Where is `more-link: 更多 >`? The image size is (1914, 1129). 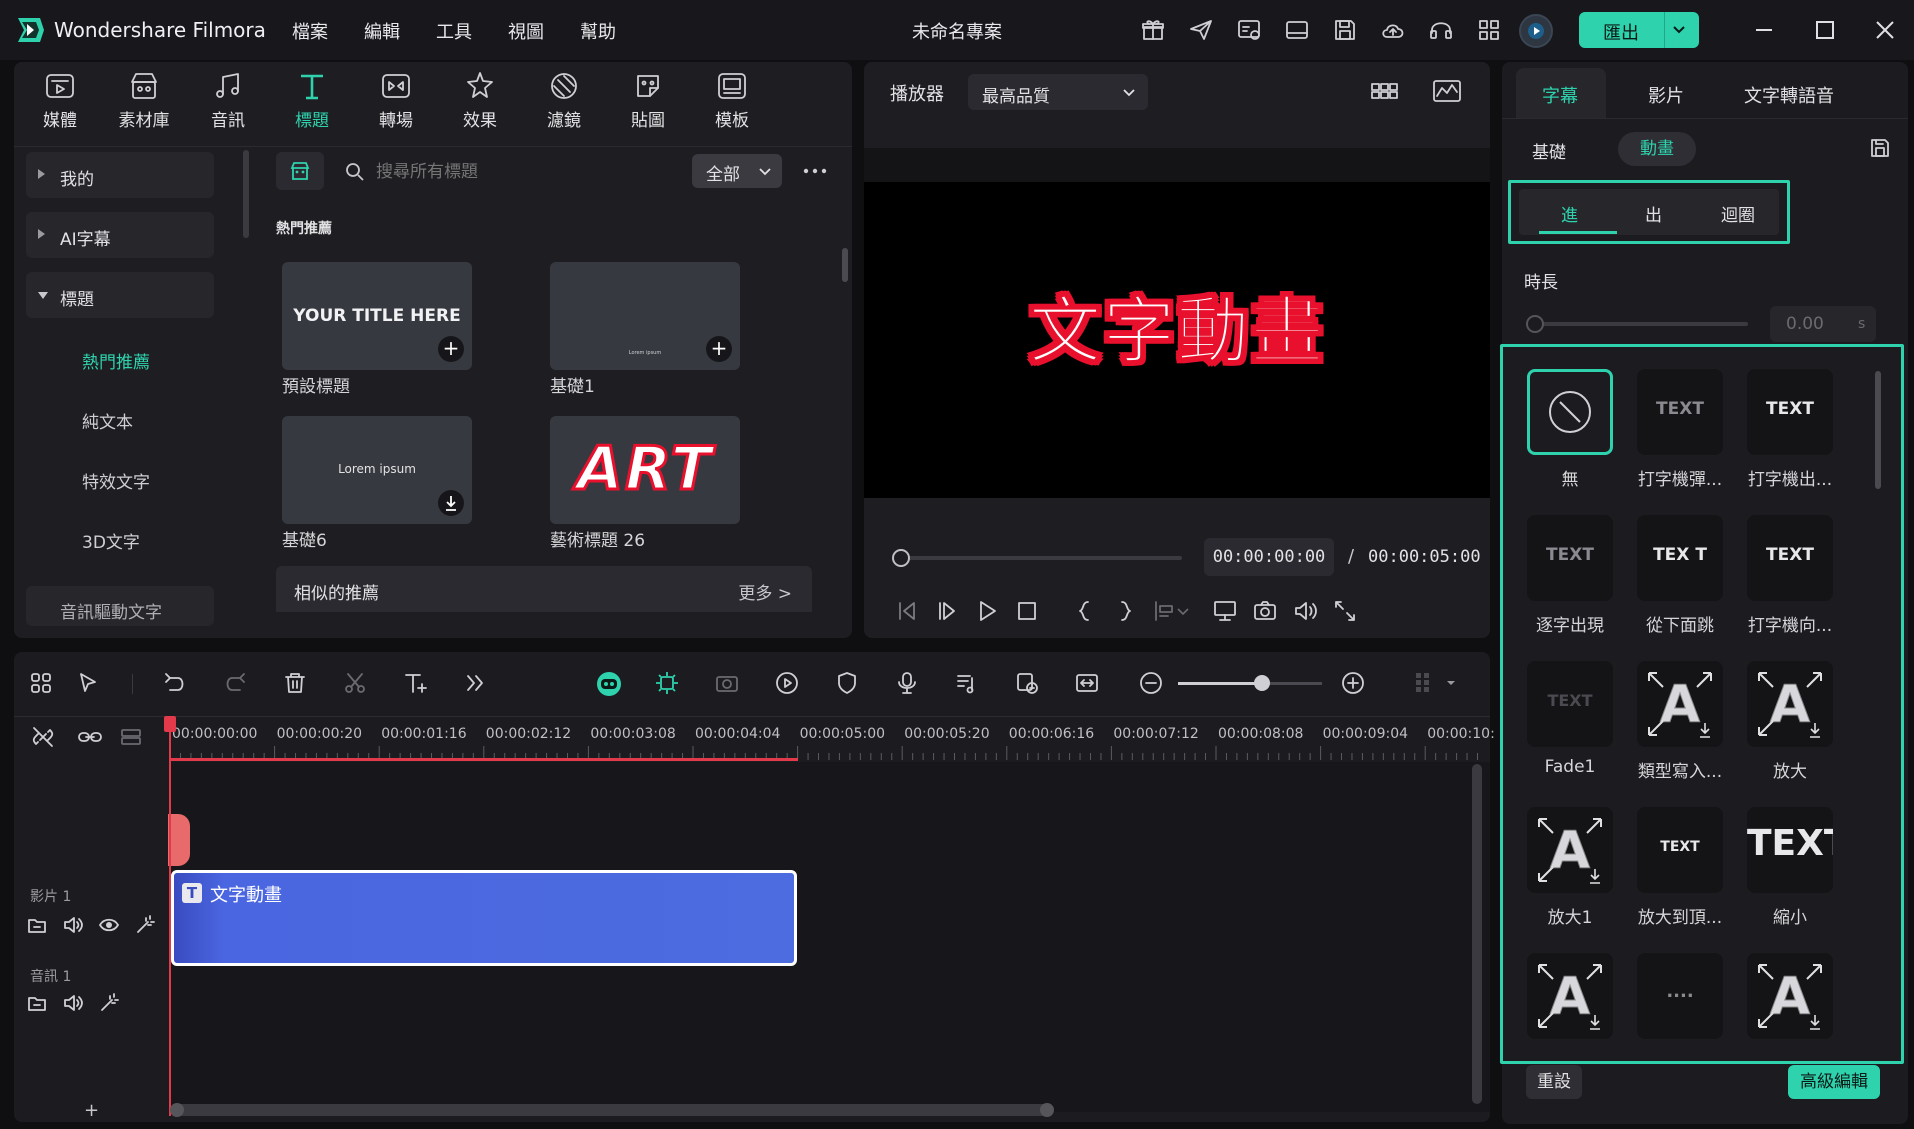
more-link: 更多 > is located at coordinates (765, 591).